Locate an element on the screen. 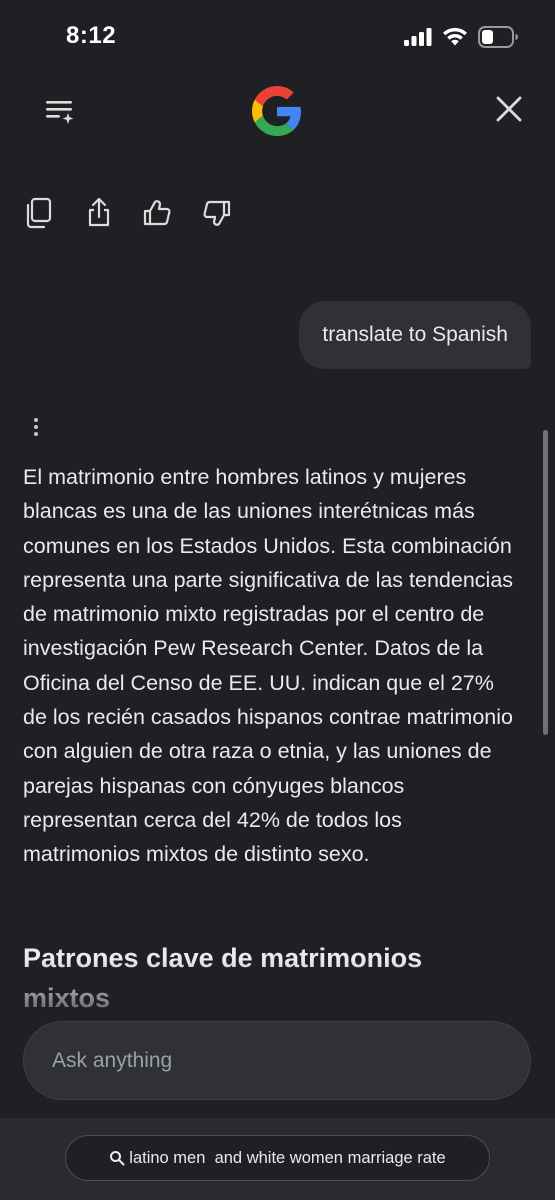 Image resolution: width=555 pixels, height=1200 pixels. thumbs-down-icon is located at coordinates (217, 213).